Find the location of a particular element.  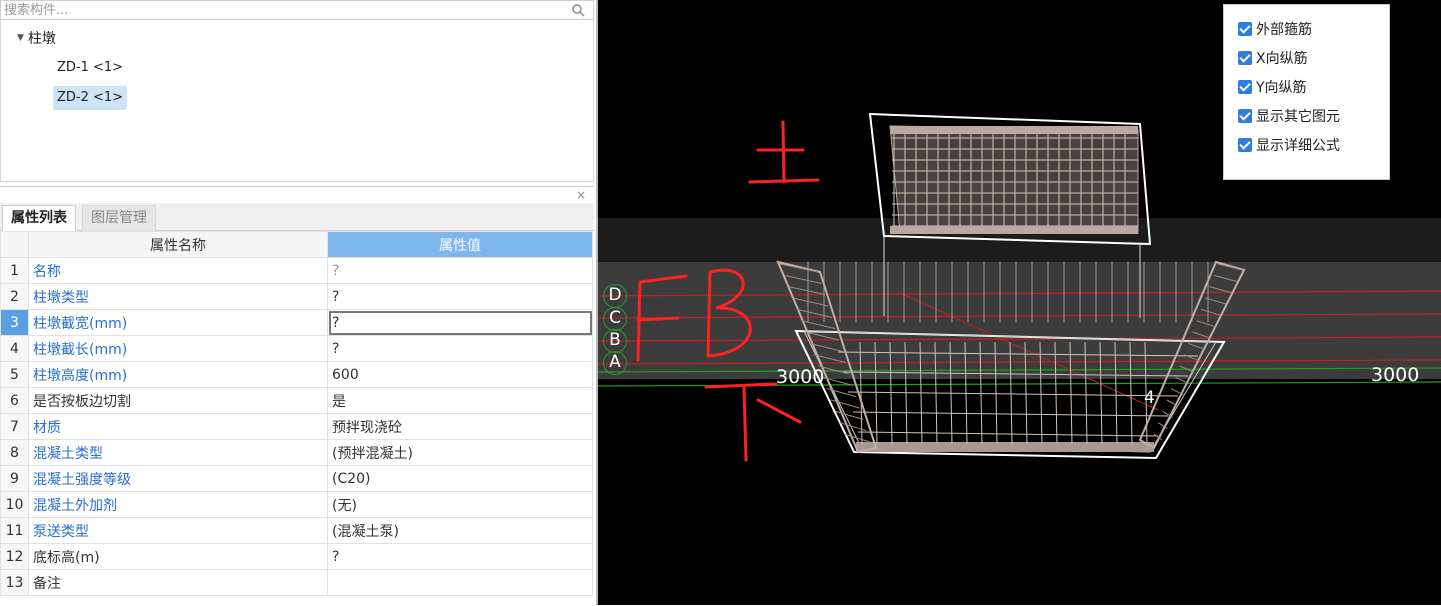

property-name: 柱墩截长(mm) is located at coordinates (178, 348).